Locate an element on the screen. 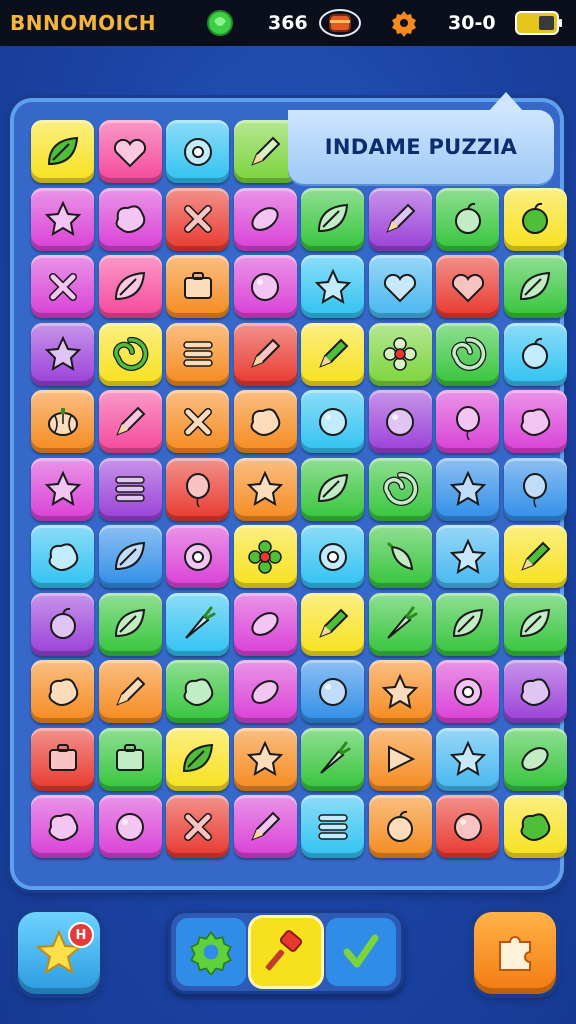  tile-orange-pumpkin is located at coordinates (62, 421).